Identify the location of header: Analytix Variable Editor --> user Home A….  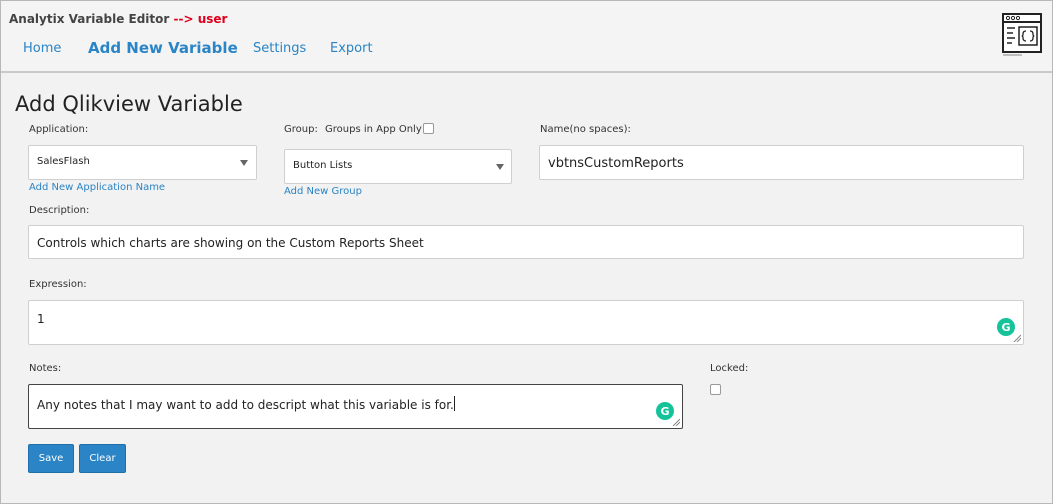
(526, 37).